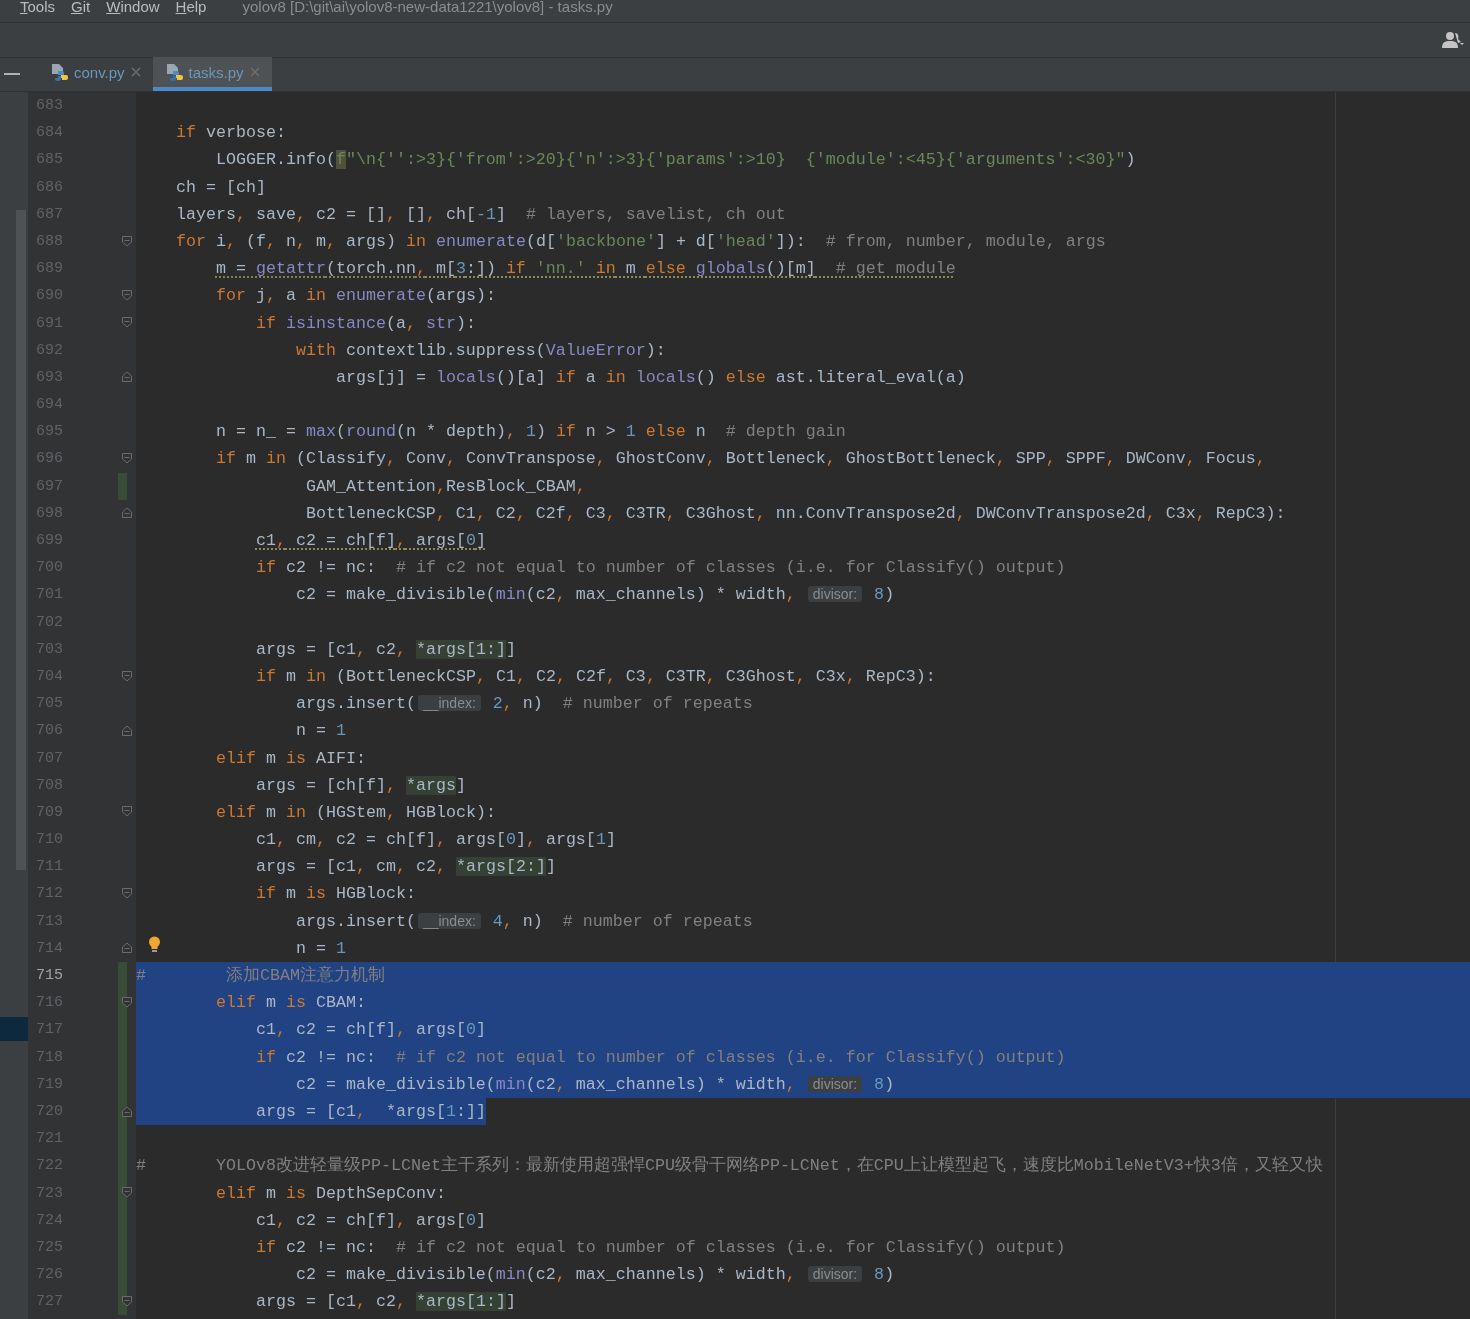 This screenshot has width=1470, height=1319. I want to click on menu-item: Help, so click(191, 7).